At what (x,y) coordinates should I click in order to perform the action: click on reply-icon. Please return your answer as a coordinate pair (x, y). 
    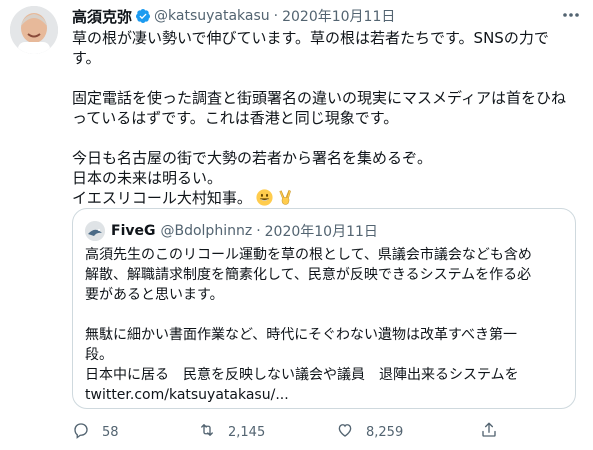
    Looking at the image, I should click on (81, 432).